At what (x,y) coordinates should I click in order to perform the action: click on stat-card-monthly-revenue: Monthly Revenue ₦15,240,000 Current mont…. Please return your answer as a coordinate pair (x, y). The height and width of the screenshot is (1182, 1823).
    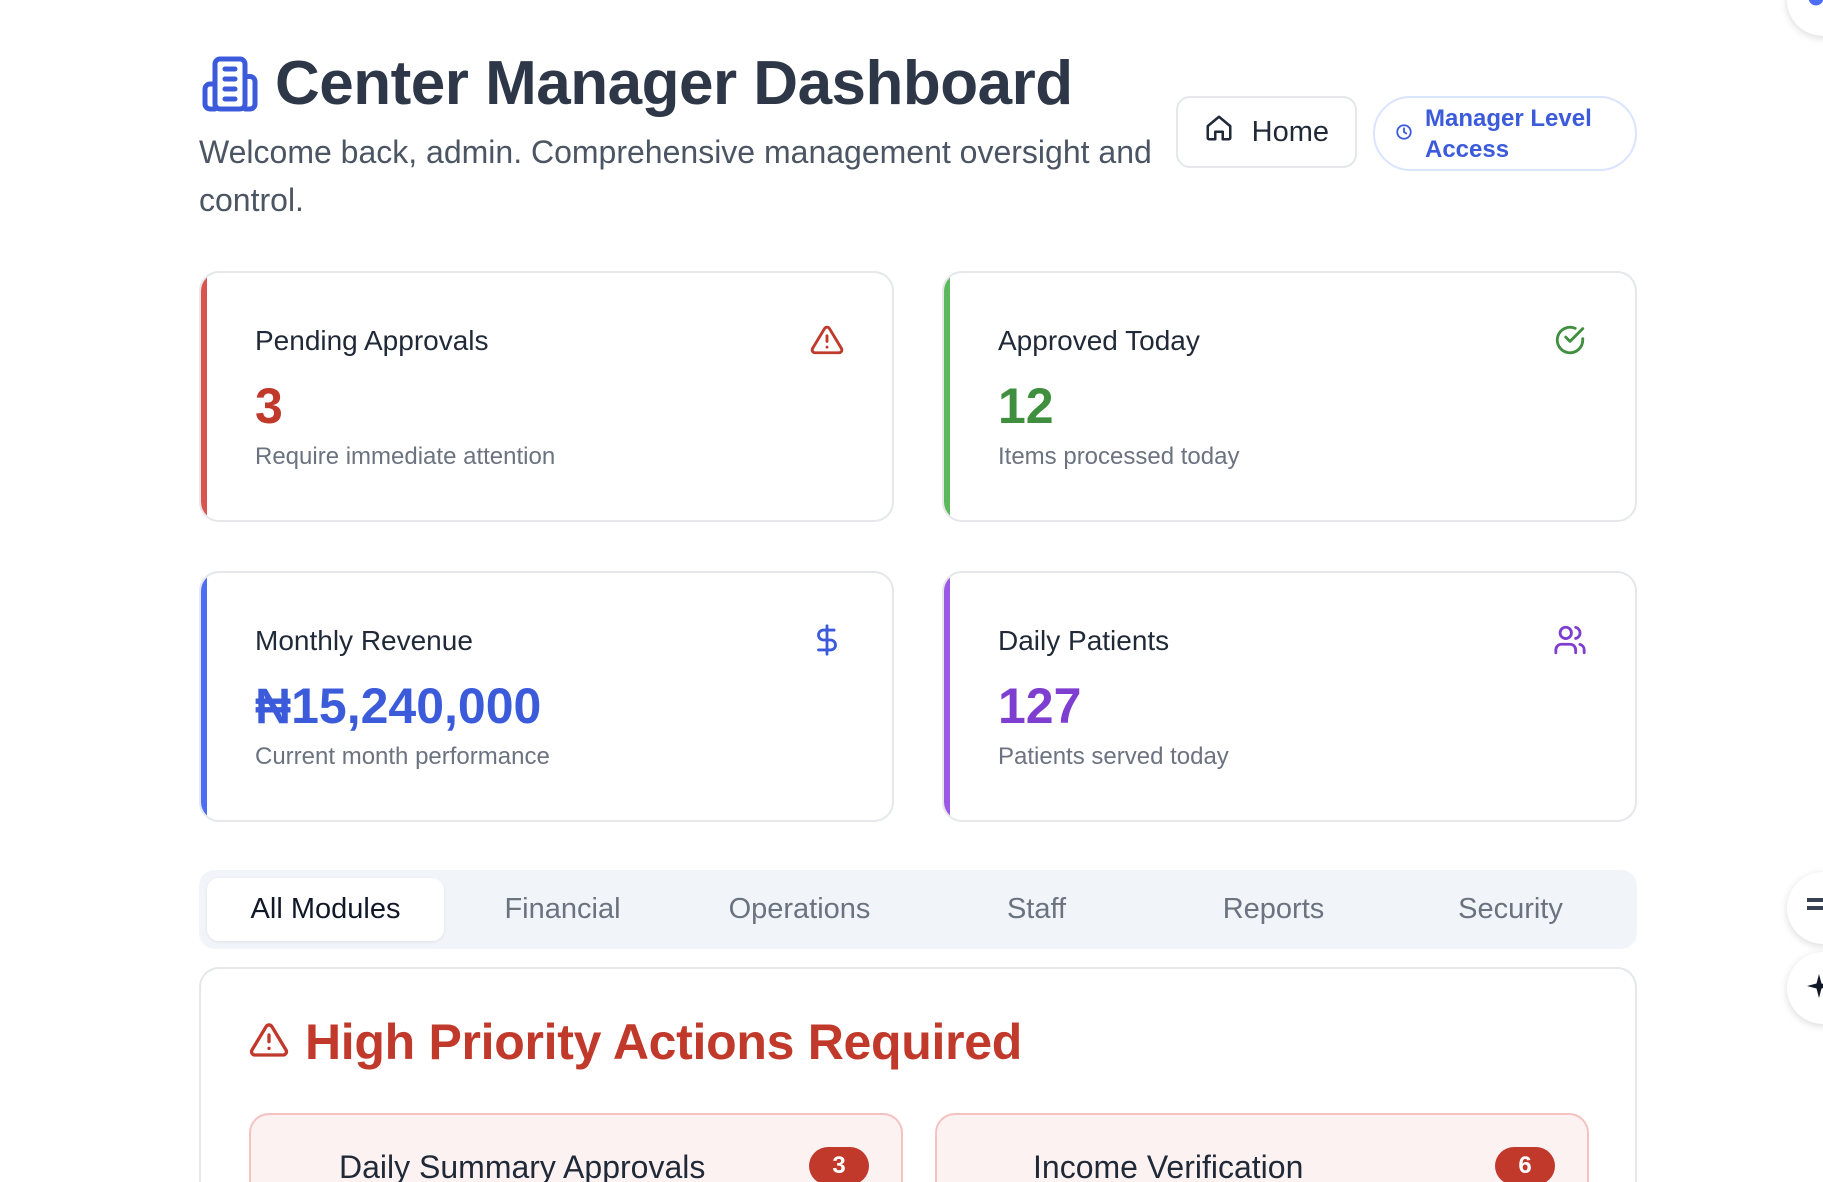
    Looking at the image, I should click on (546, 696).